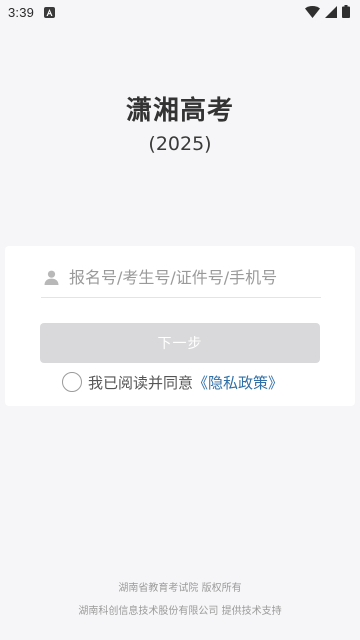  I want to click on agreement-text: 我已阅读并同意, so click(141, 382).